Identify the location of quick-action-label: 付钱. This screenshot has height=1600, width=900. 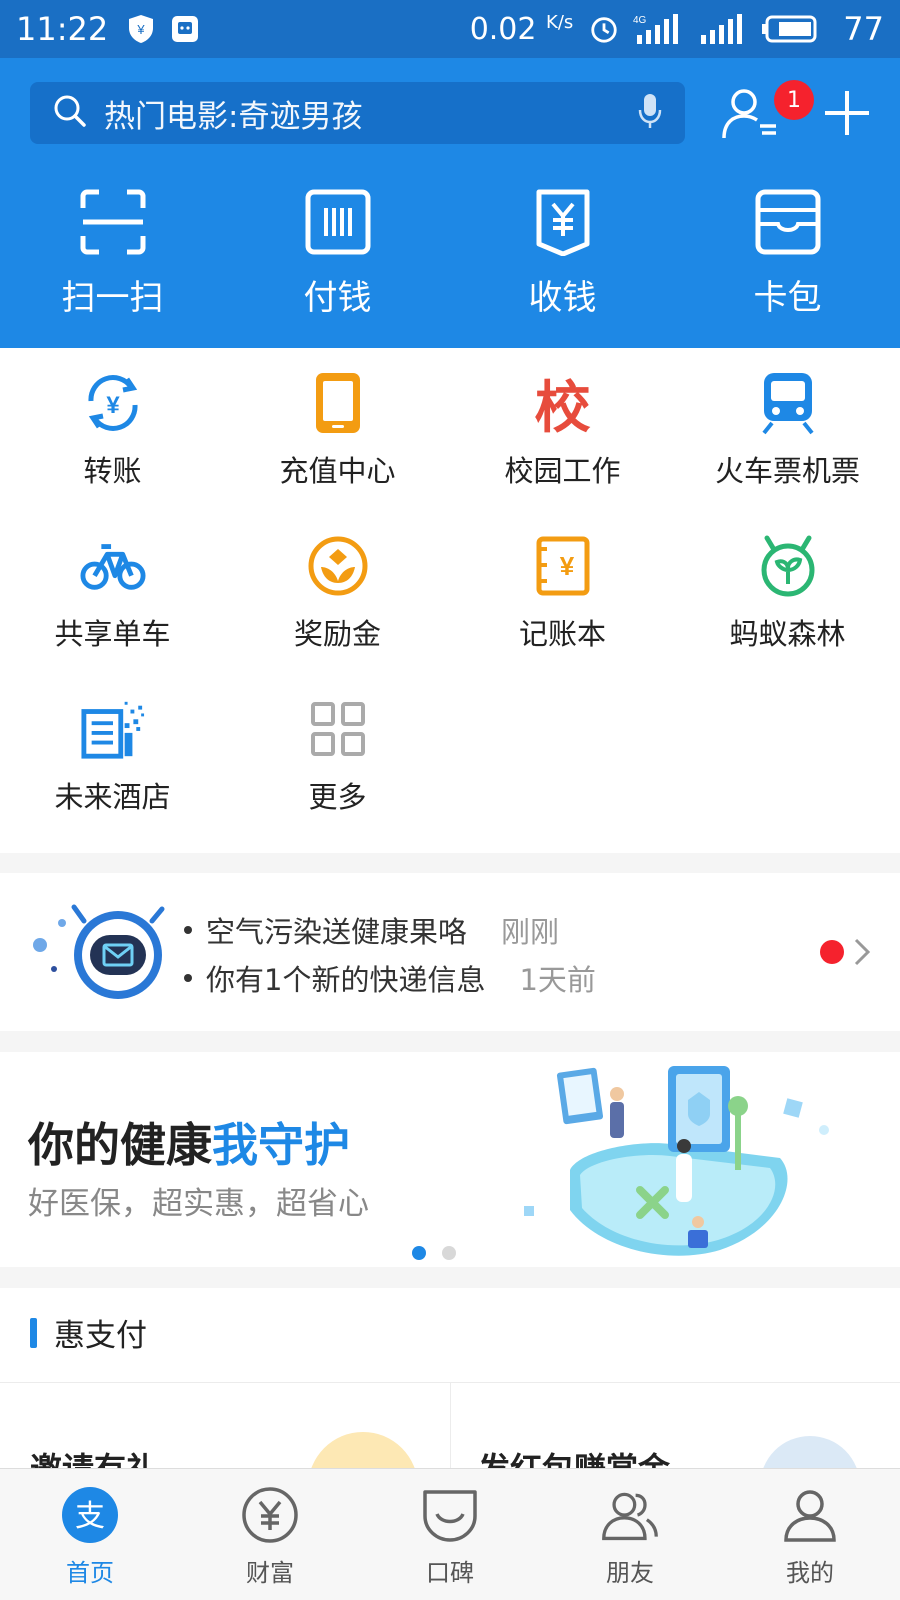
(337, 298).